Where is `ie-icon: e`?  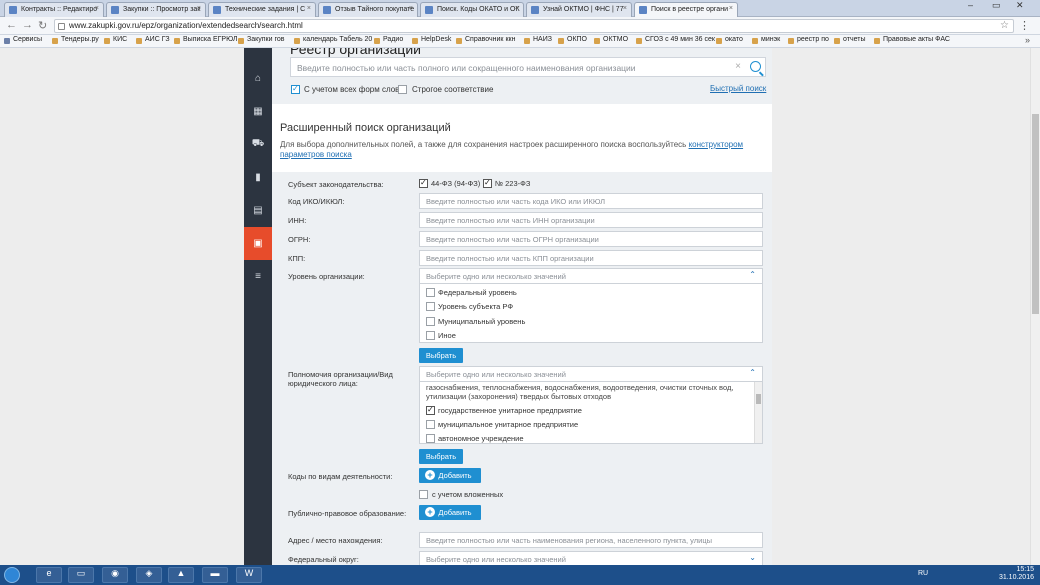 ie-icon: e is located at coordinates (49, 575).